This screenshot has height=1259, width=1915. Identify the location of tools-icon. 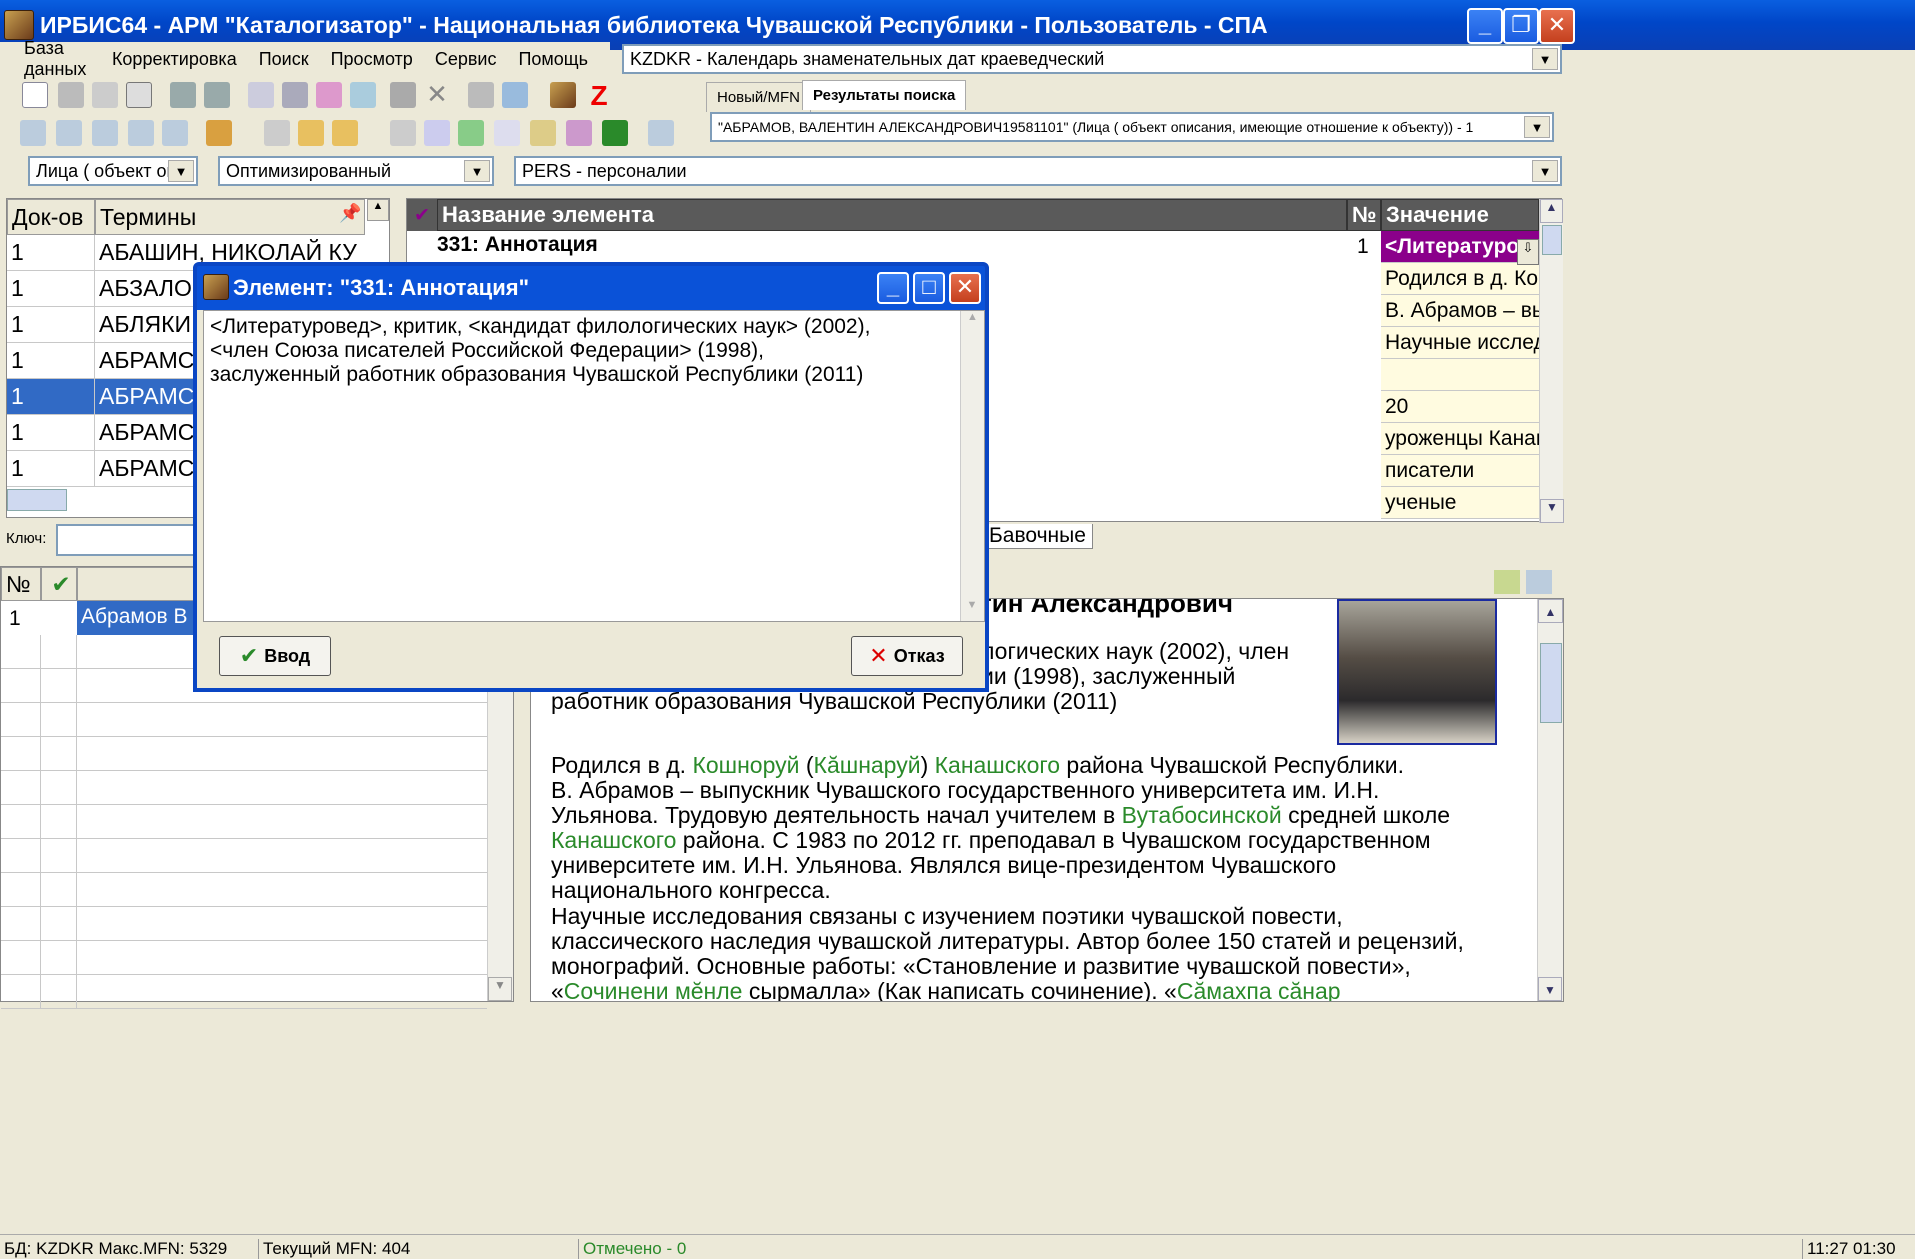
(219, 133).